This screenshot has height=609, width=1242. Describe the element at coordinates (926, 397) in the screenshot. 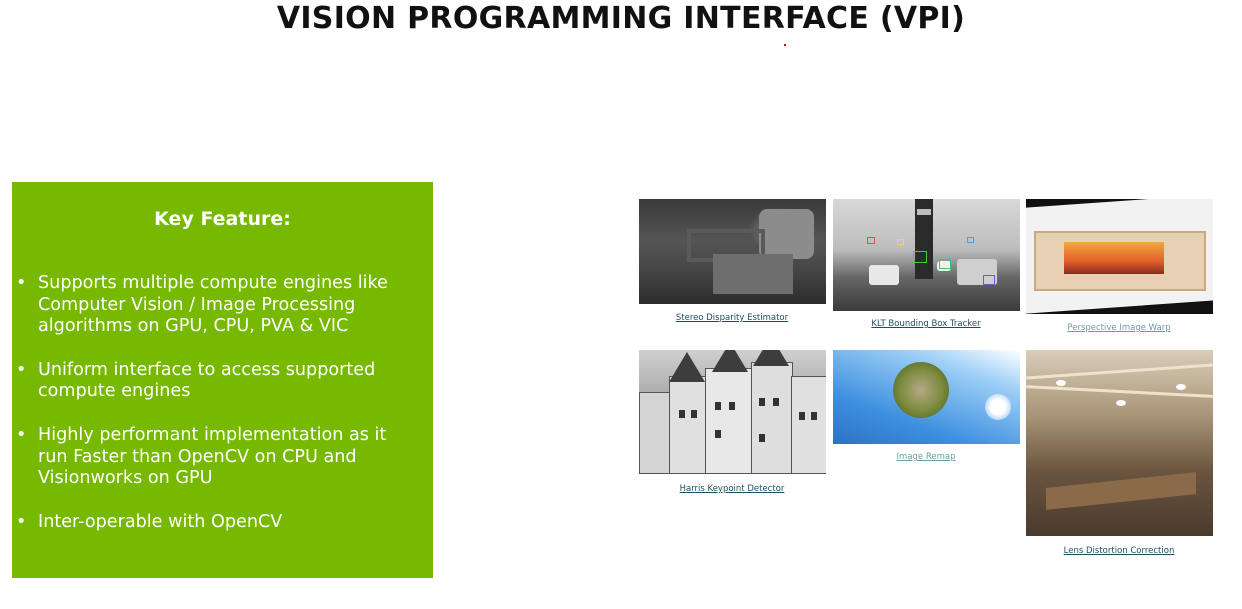

I see `image-remap-image` at that location.